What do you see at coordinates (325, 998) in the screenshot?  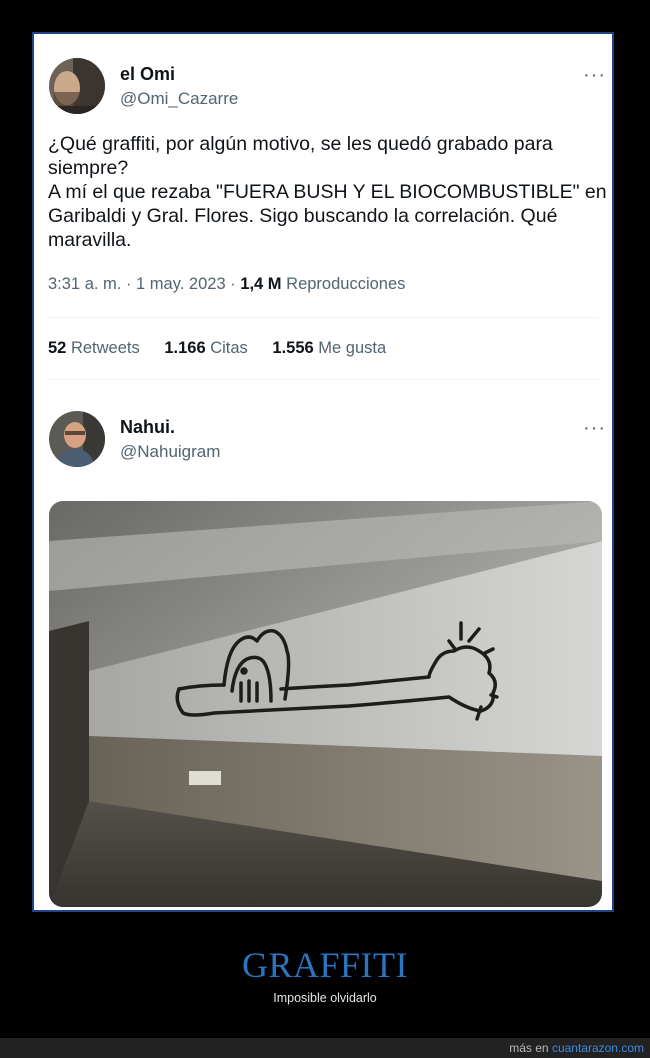 I see `caption-subtitle: Imposible olvidarlo` at bounding box center [325, 998].